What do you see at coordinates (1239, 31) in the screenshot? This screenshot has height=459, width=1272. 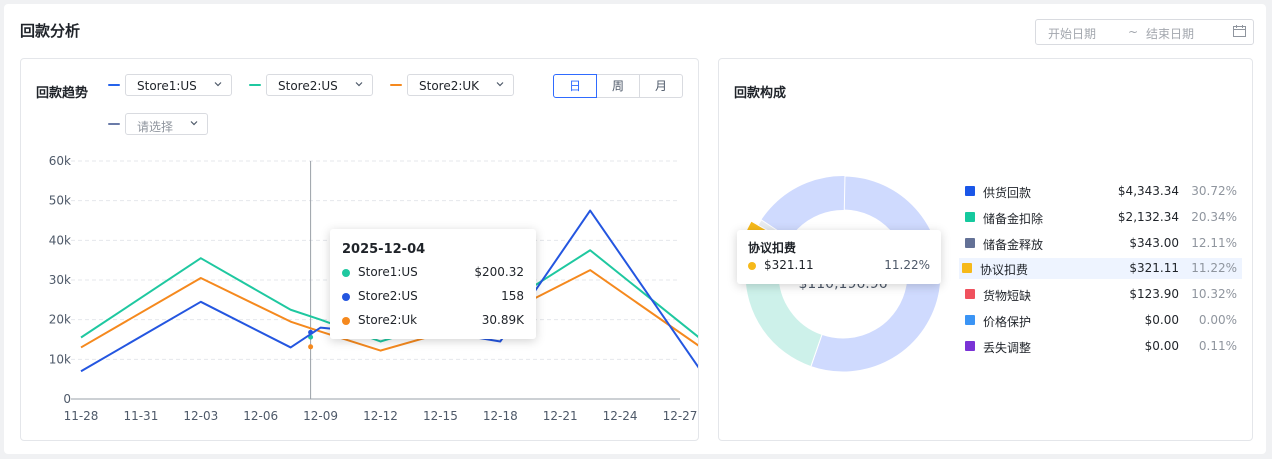 I see `calendar-icon` at bounding box center [1239, 31].